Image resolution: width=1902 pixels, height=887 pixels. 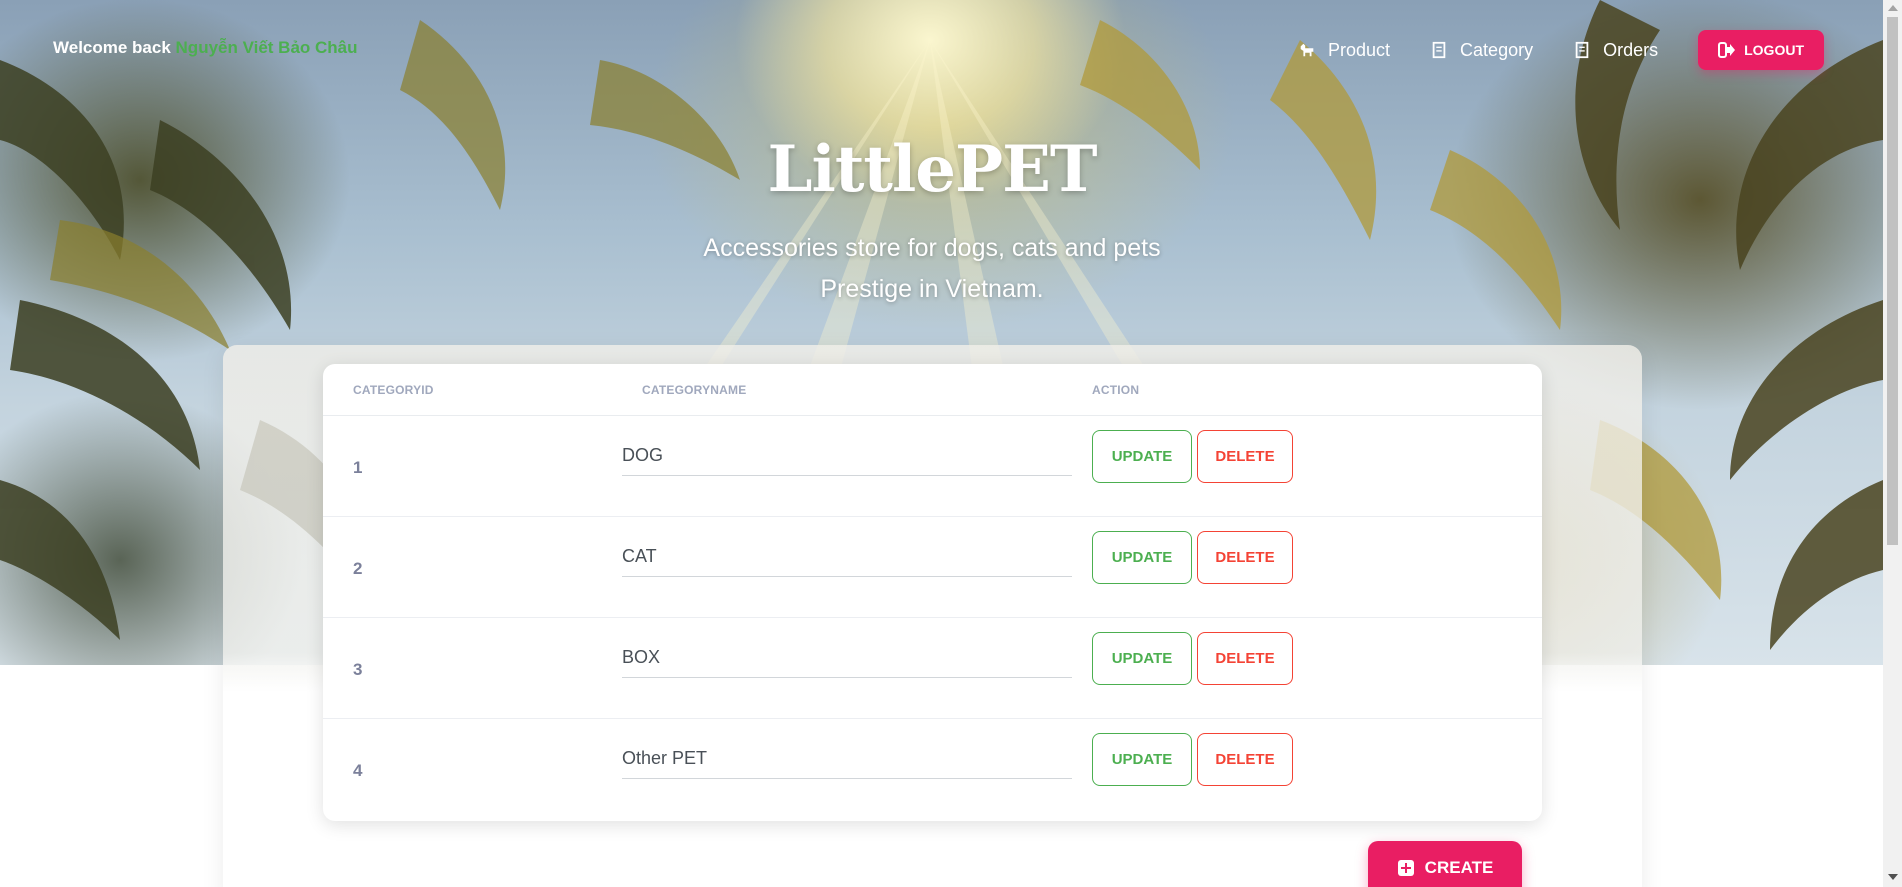 What do you see at coordinates (358, 770) in the screenshot?
I see `category-id: 4` at bounding box center [358, 770].